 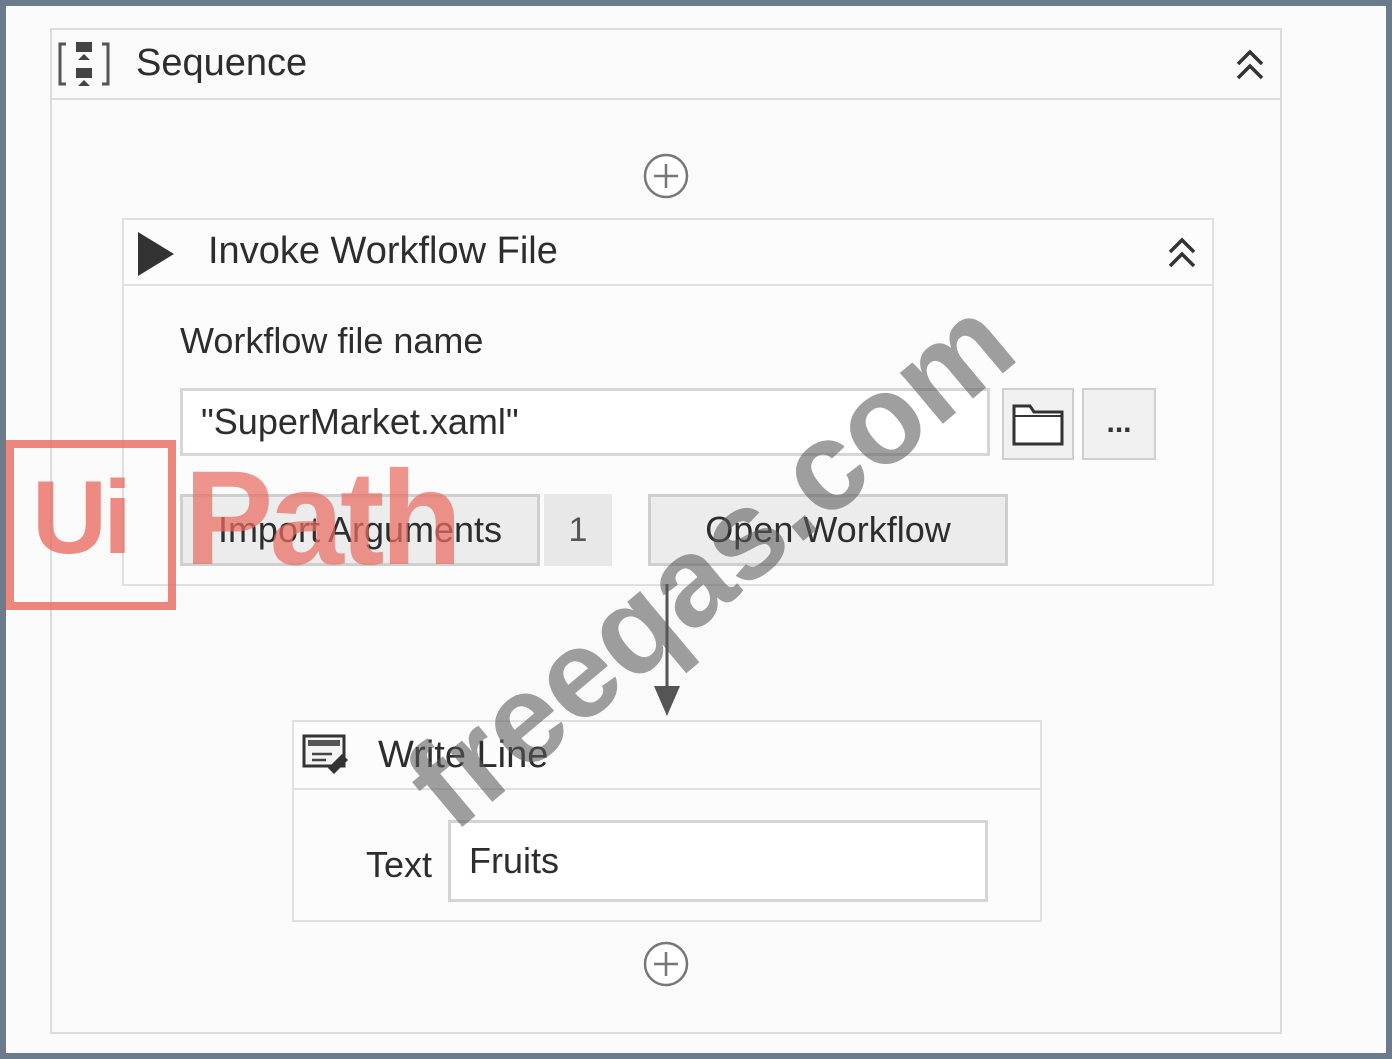 I want to click on invoke-workflow-title: Invoke Workflow File, so click(x=383, y=251).